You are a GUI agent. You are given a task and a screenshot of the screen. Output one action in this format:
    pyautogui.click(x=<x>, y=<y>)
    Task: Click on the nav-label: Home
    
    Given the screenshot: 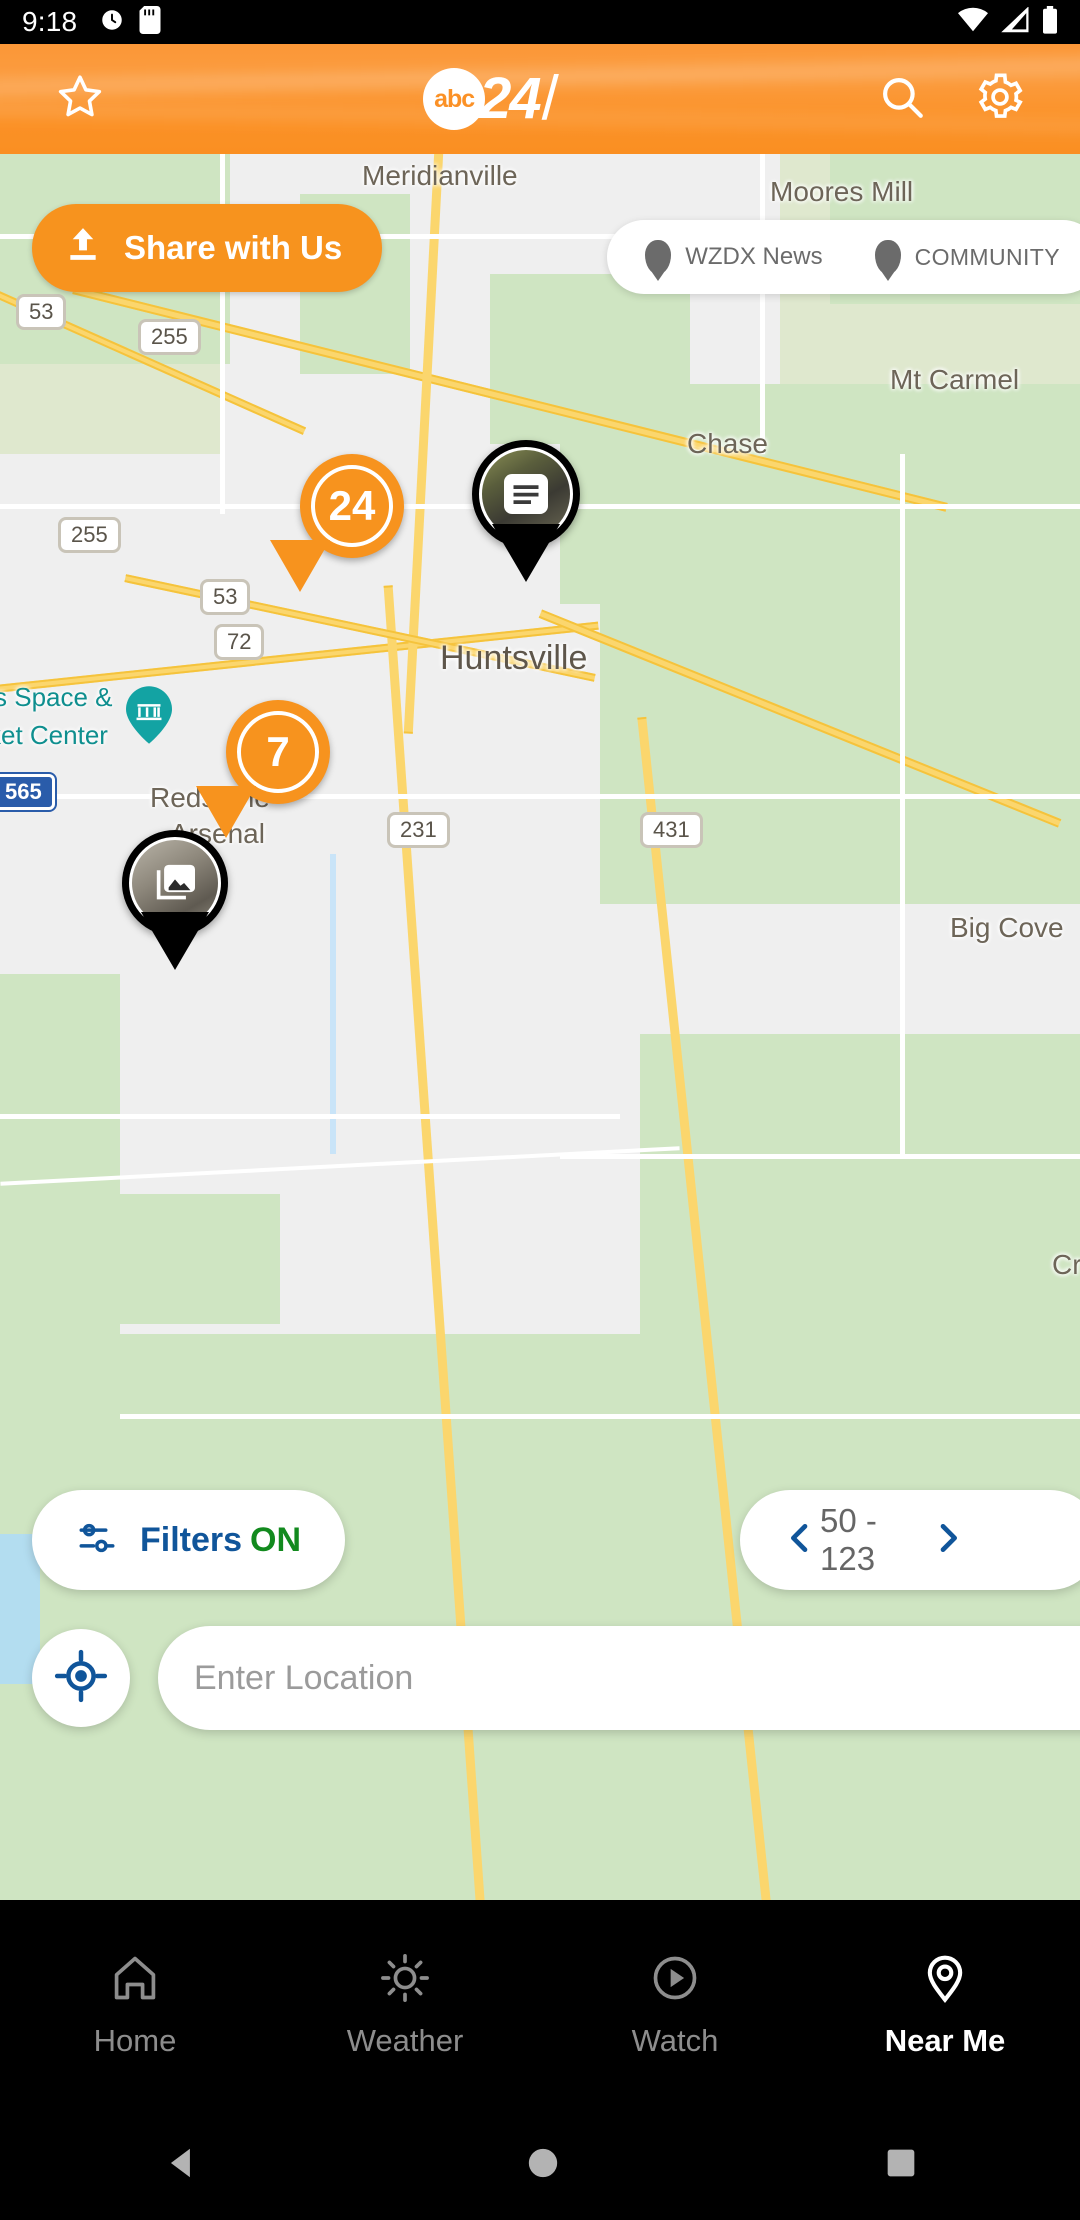 What is the action you would take?
    pyautogui.click(x=135, y=2040)
    